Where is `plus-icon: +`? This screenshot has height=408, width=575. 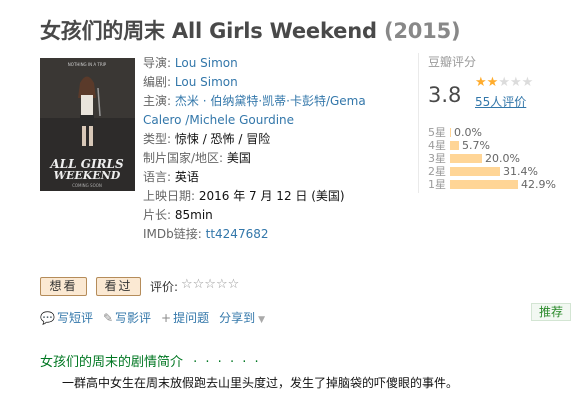 plus-icon: + is located at coordinates (166, 318).